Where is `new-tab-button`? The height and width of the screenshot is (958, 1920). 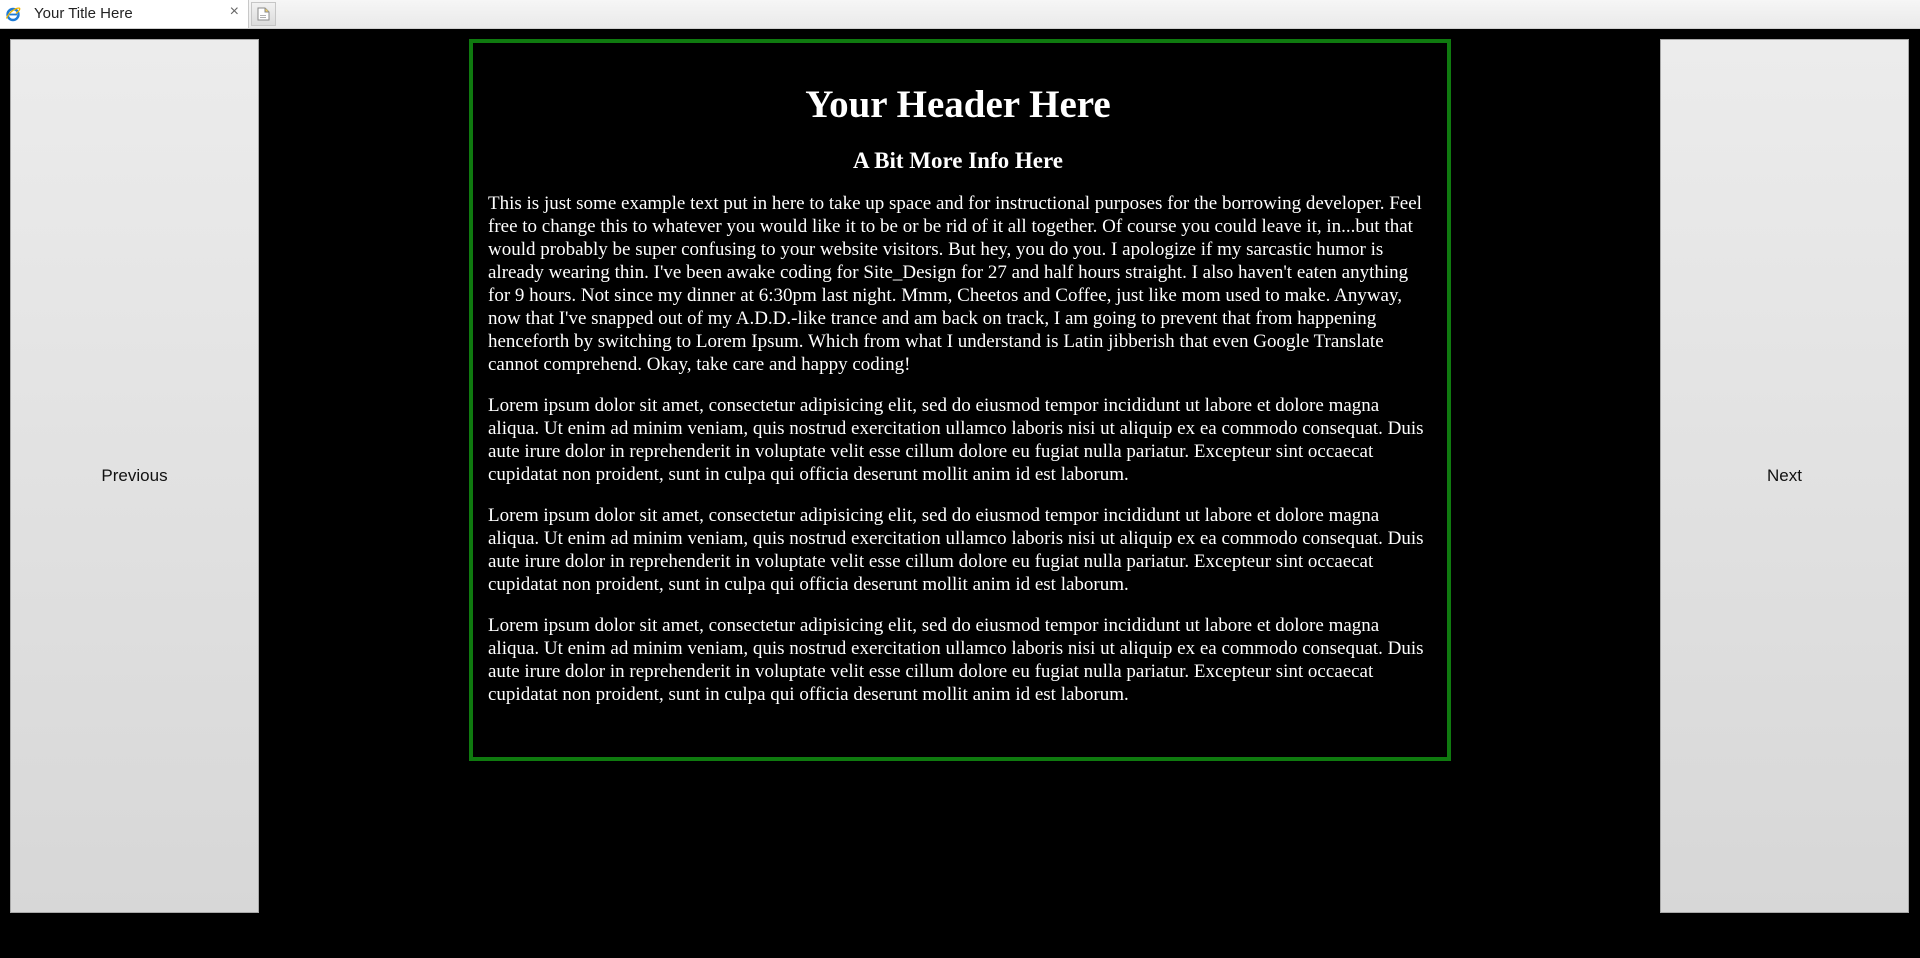
new-tab-button is located at coordinates (263, 14).